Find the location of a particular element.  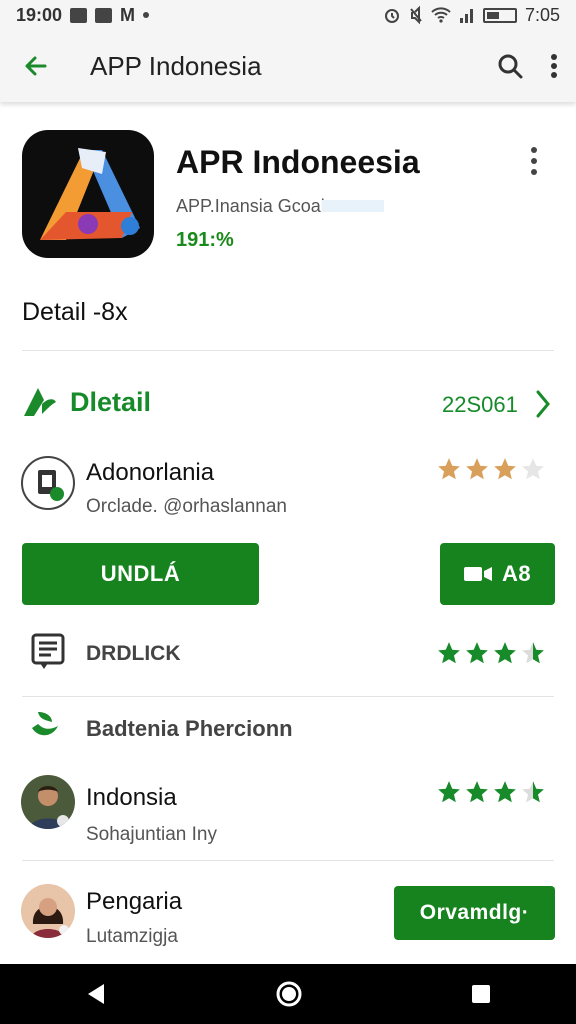

detail-header: Dletail is located at coordinates (86, 402).